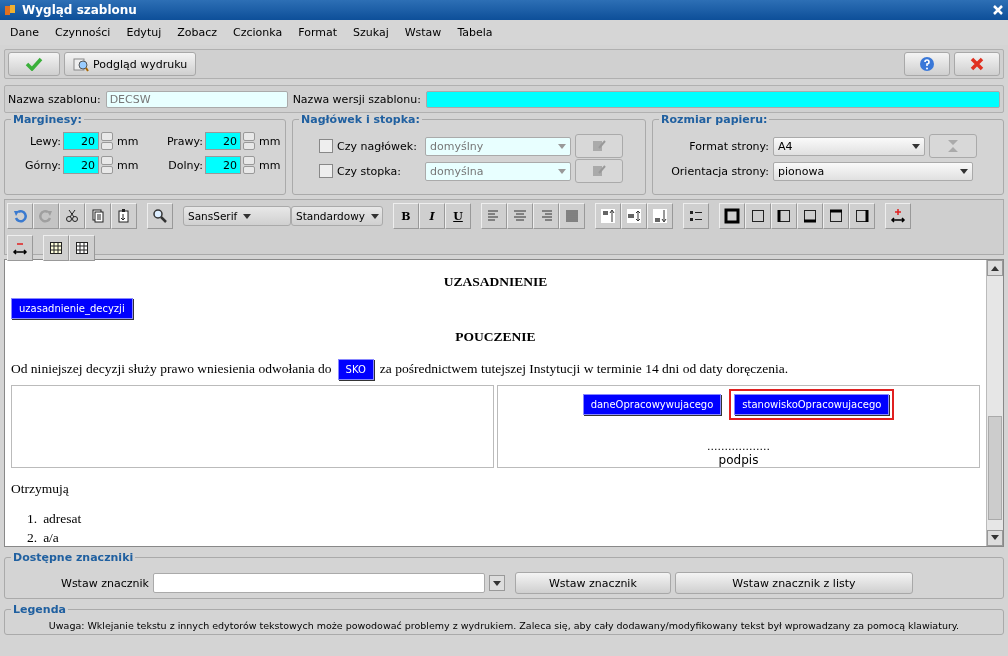 Image resolution: width=1008 pixels, height=656 pixels. I want to click on list-text: adresat, so click(62, 519).